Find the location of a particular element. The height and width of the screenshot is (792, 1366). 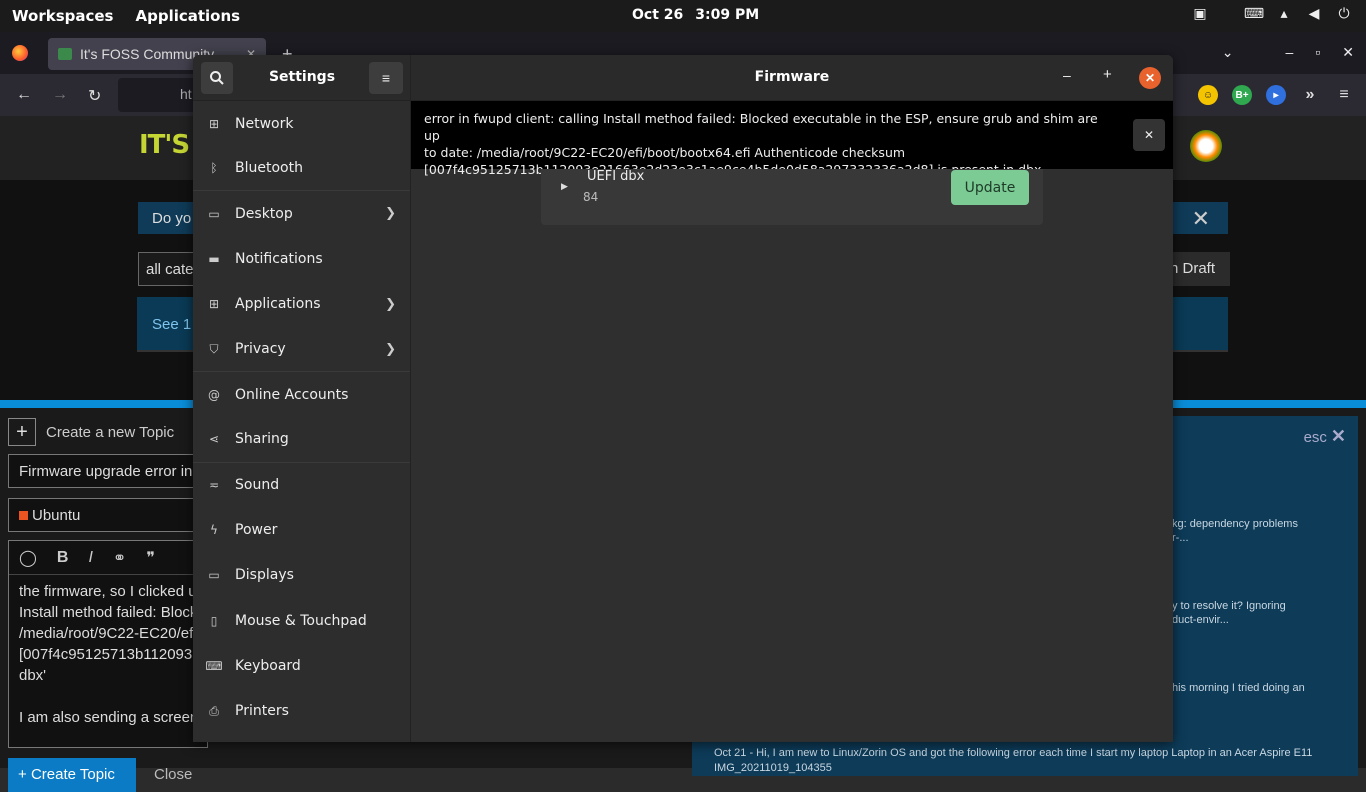

displays-icon: ▭ is located at coordinates (214, 575).